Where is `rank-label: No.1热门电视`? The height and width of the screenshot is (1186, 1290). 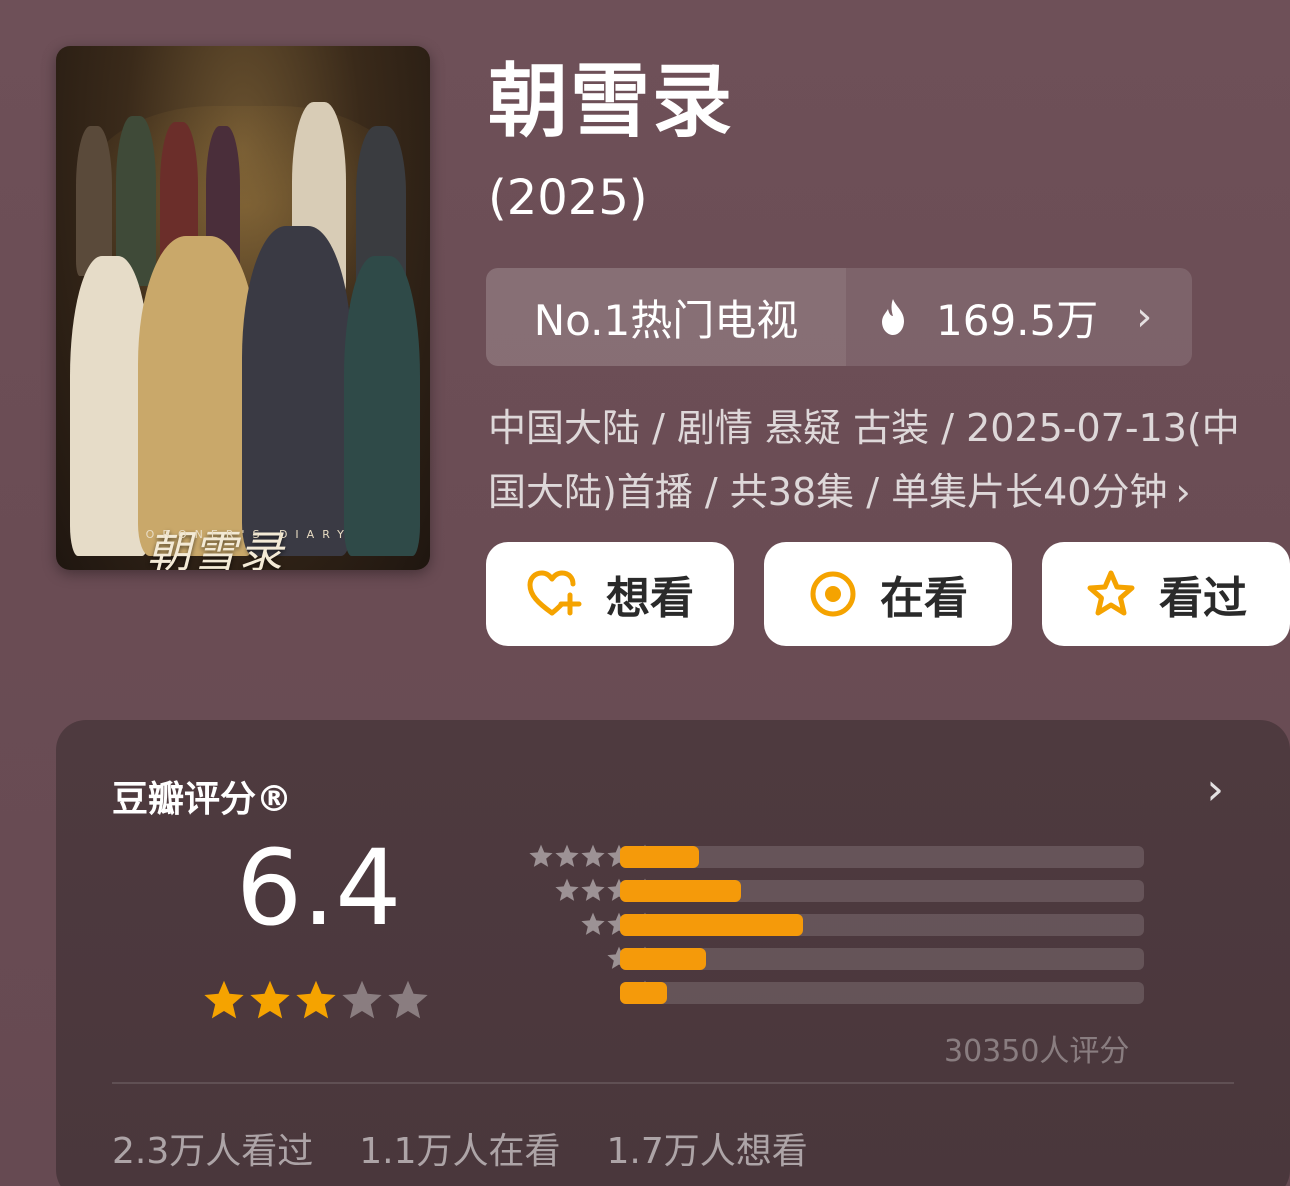
rank-label: No.1热门电视 is located at coordinates (666, 317).